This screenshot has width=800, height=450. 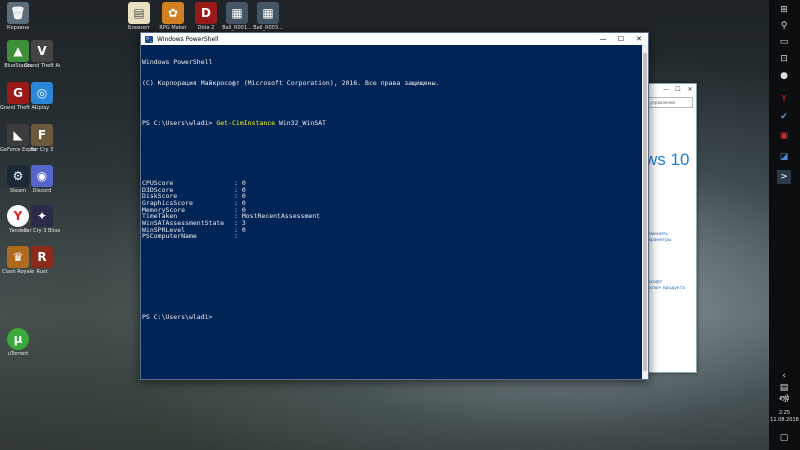 I want to click on powershell-taskbar-icon: >, so click(x=784, y=177).